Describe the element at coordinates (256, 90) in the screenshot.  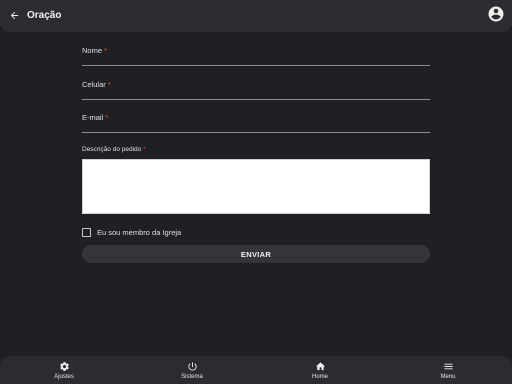
I see `phone-field: Celular *` at that location.